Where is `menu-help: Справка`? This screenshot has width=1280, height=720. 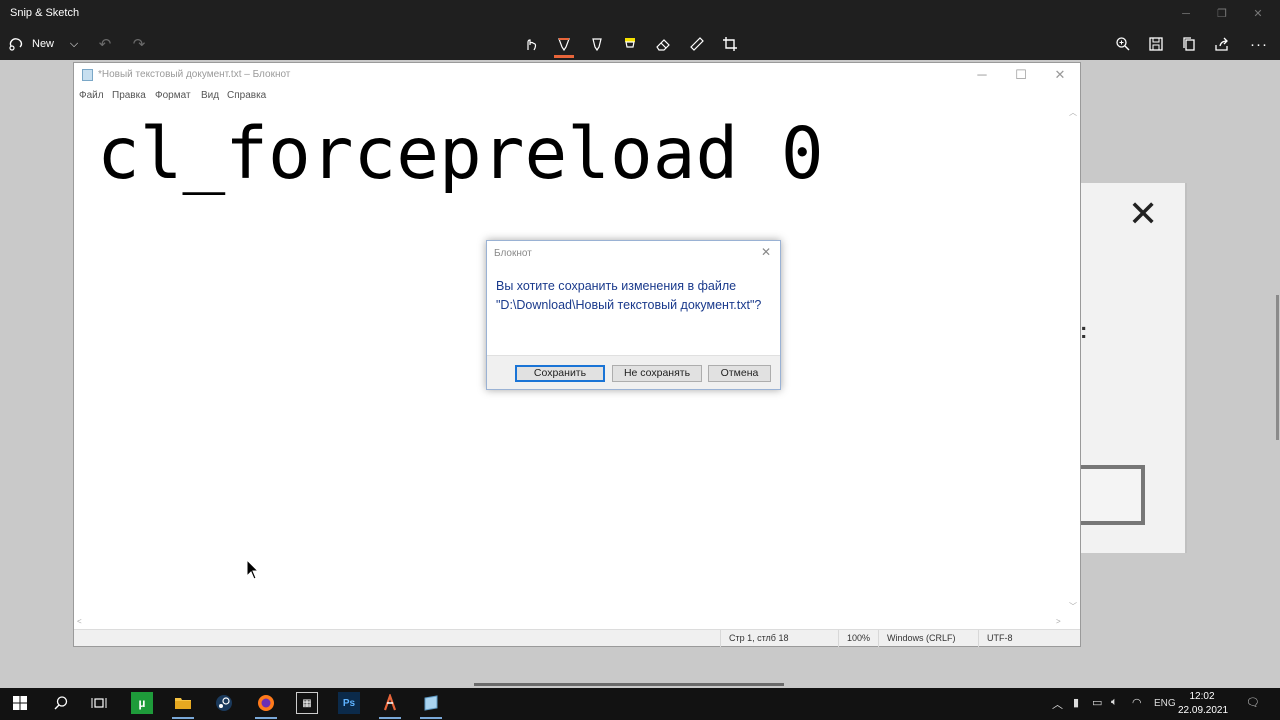
menu-help: Справка is located at coordinates (246, 95).